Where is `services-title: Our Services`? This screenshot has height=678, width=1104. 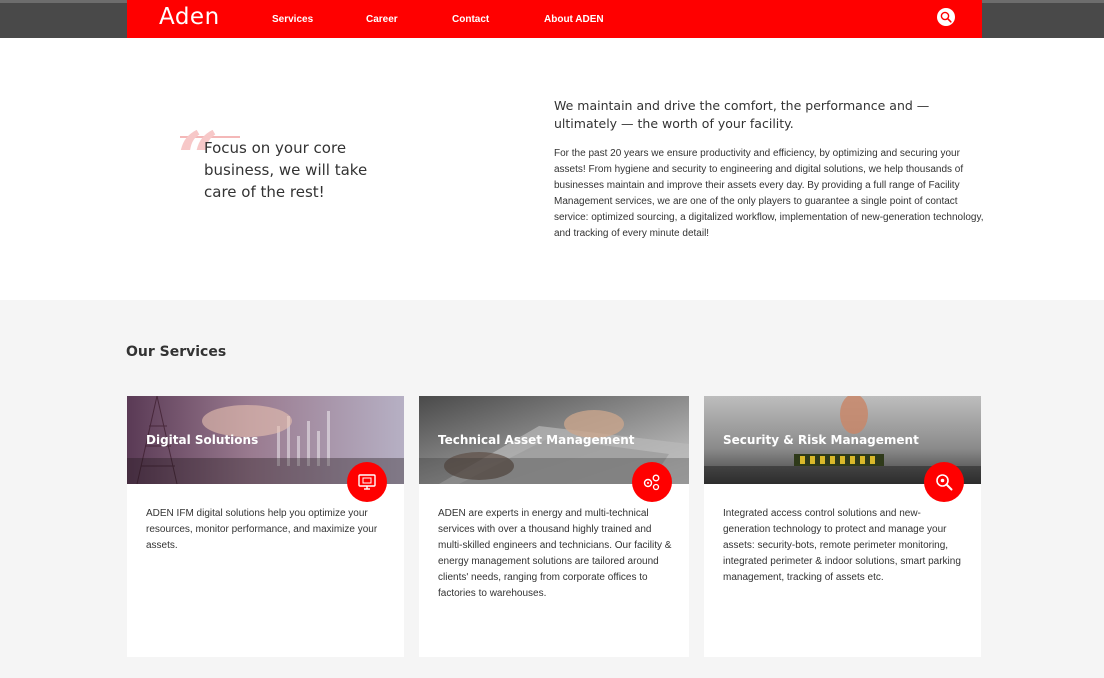 services-title: Our Services is located at coordinates (176, 352).